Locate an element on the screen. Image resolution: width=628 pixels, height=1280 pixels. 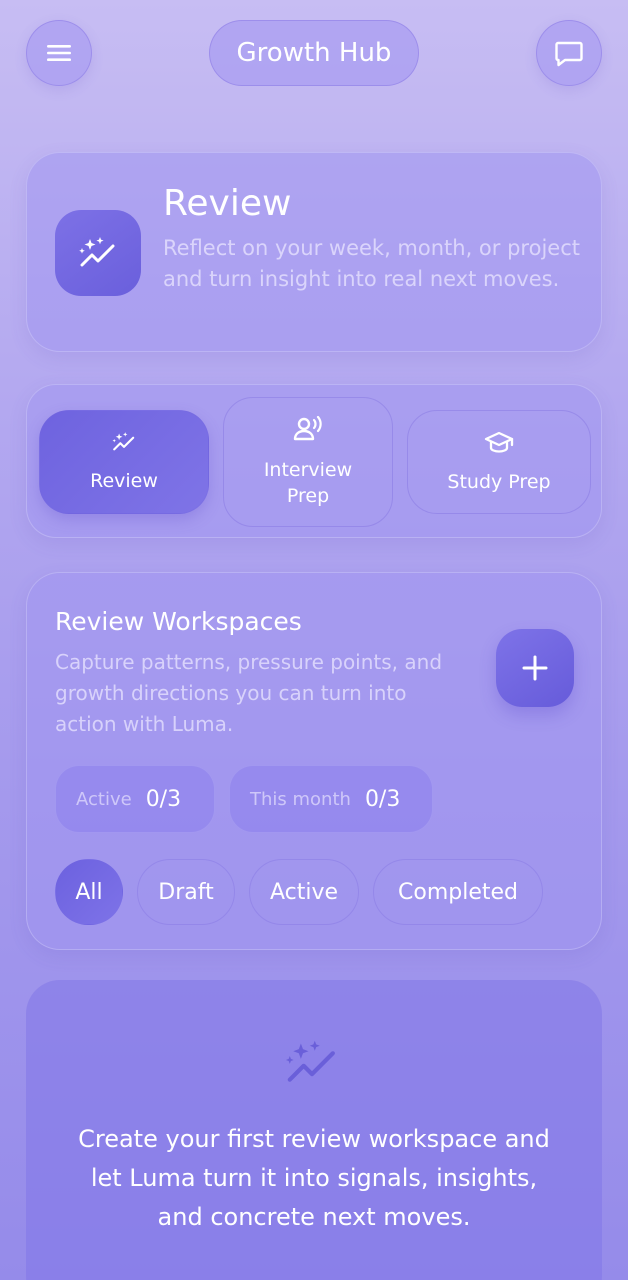
tab-label: Review is located at coordinates (124, 480).